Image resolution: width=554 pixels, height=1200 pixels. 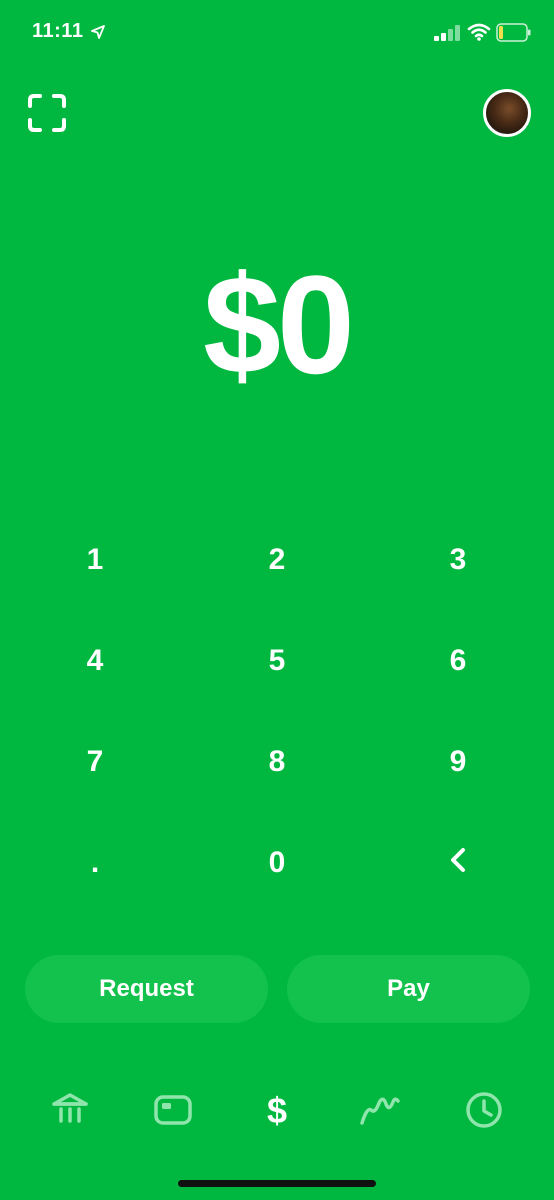 I want to click on amount-display: $0, so click(x=279, y=324).